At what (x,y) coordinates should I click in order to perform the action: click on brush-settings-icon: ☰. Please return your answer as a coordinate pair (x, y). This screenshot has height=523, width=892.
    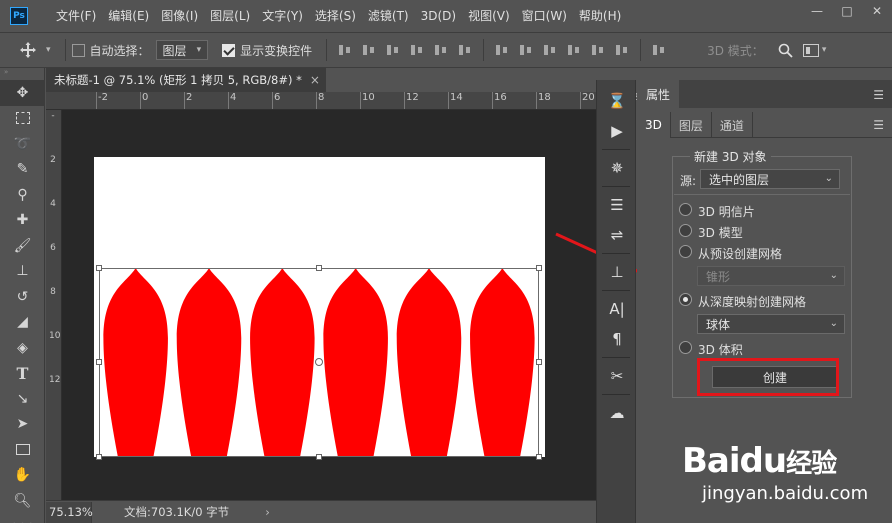
    Looking at the image, I should click on (617, 205).